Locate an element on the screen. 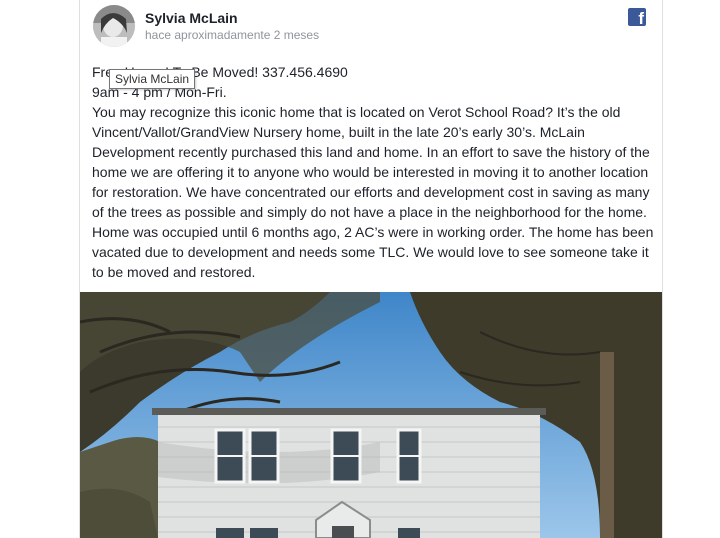  author-tooltip: Sylvia McLain is located at coordinates (152, 79).